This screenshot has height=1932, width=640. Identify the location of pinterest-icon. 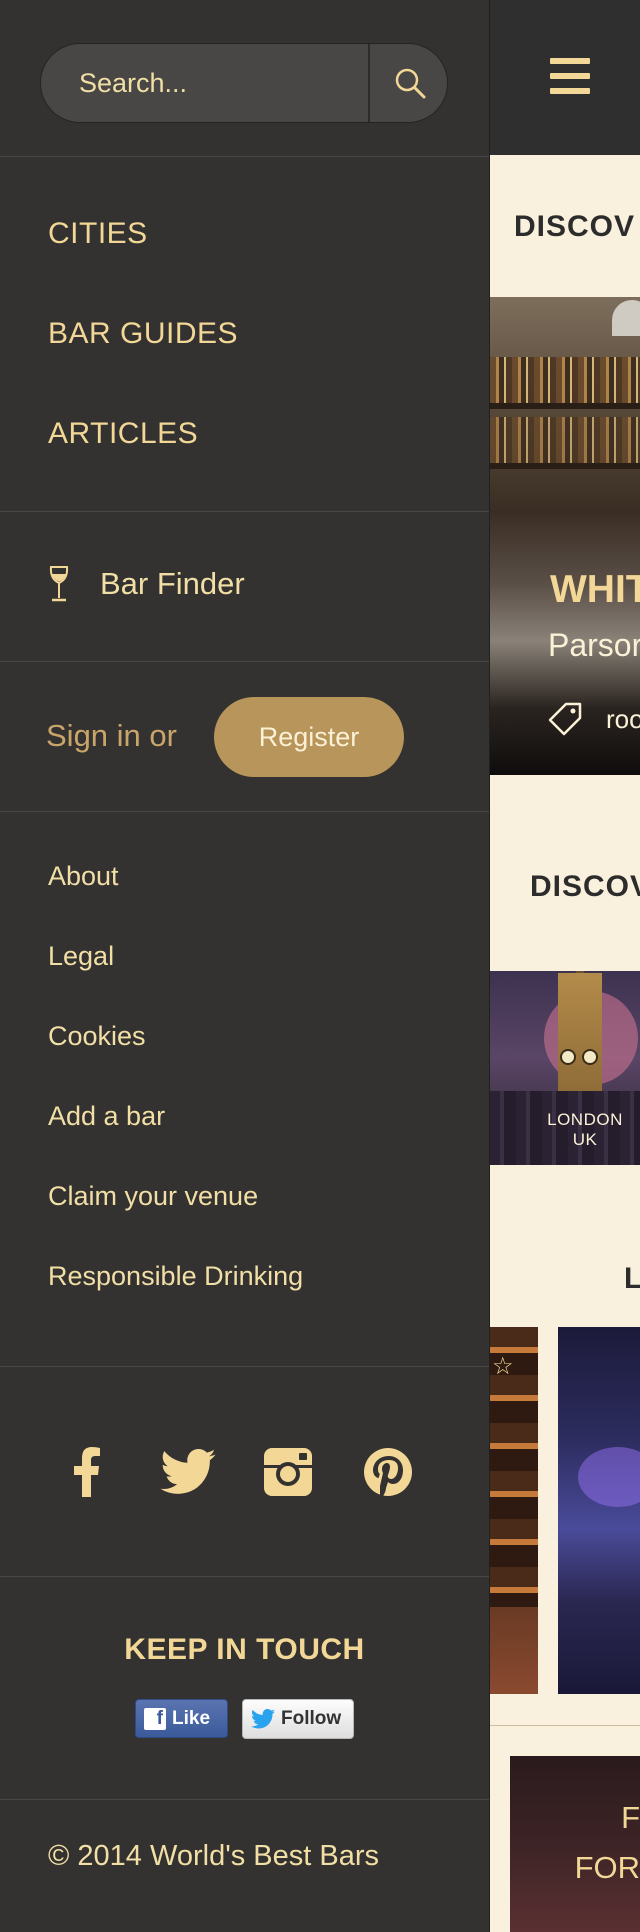
(388, 1472).